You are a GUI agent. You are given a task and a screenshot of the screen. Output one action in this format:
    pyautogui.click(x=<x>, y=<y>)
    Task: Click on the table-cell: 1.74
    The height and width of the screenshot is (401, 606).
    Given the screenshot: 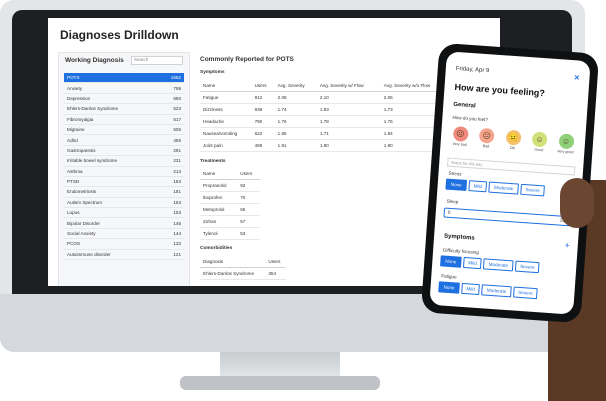 What is the action you would take?
    pyautogui.click(x=295, y=109)
    